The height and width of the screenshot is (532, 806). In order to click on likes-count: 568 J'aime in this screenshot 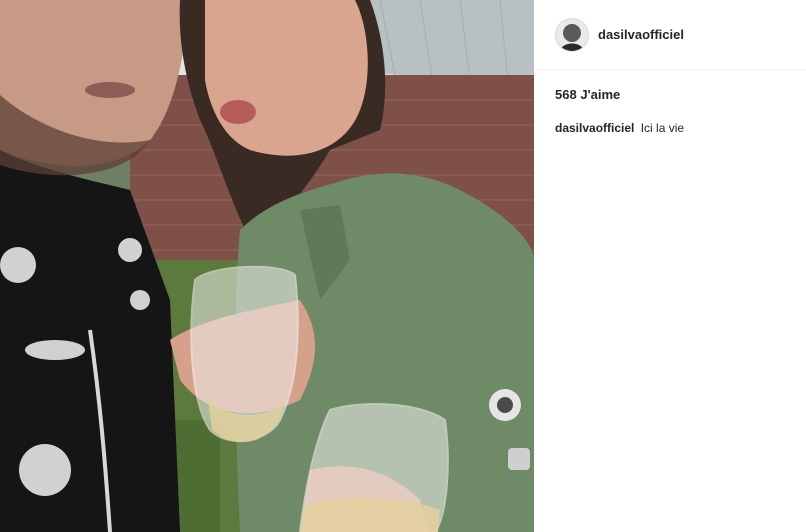, I will do `click(680, 94)`.